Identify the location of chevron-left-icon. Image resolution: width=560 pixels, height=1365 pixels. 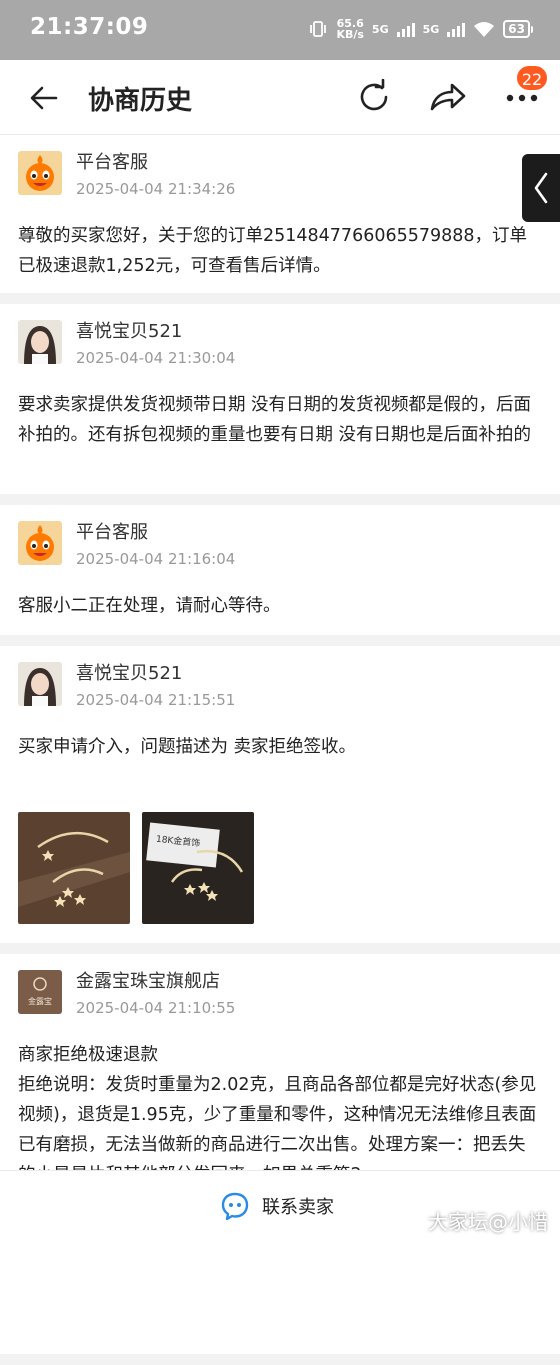
(541, 188).